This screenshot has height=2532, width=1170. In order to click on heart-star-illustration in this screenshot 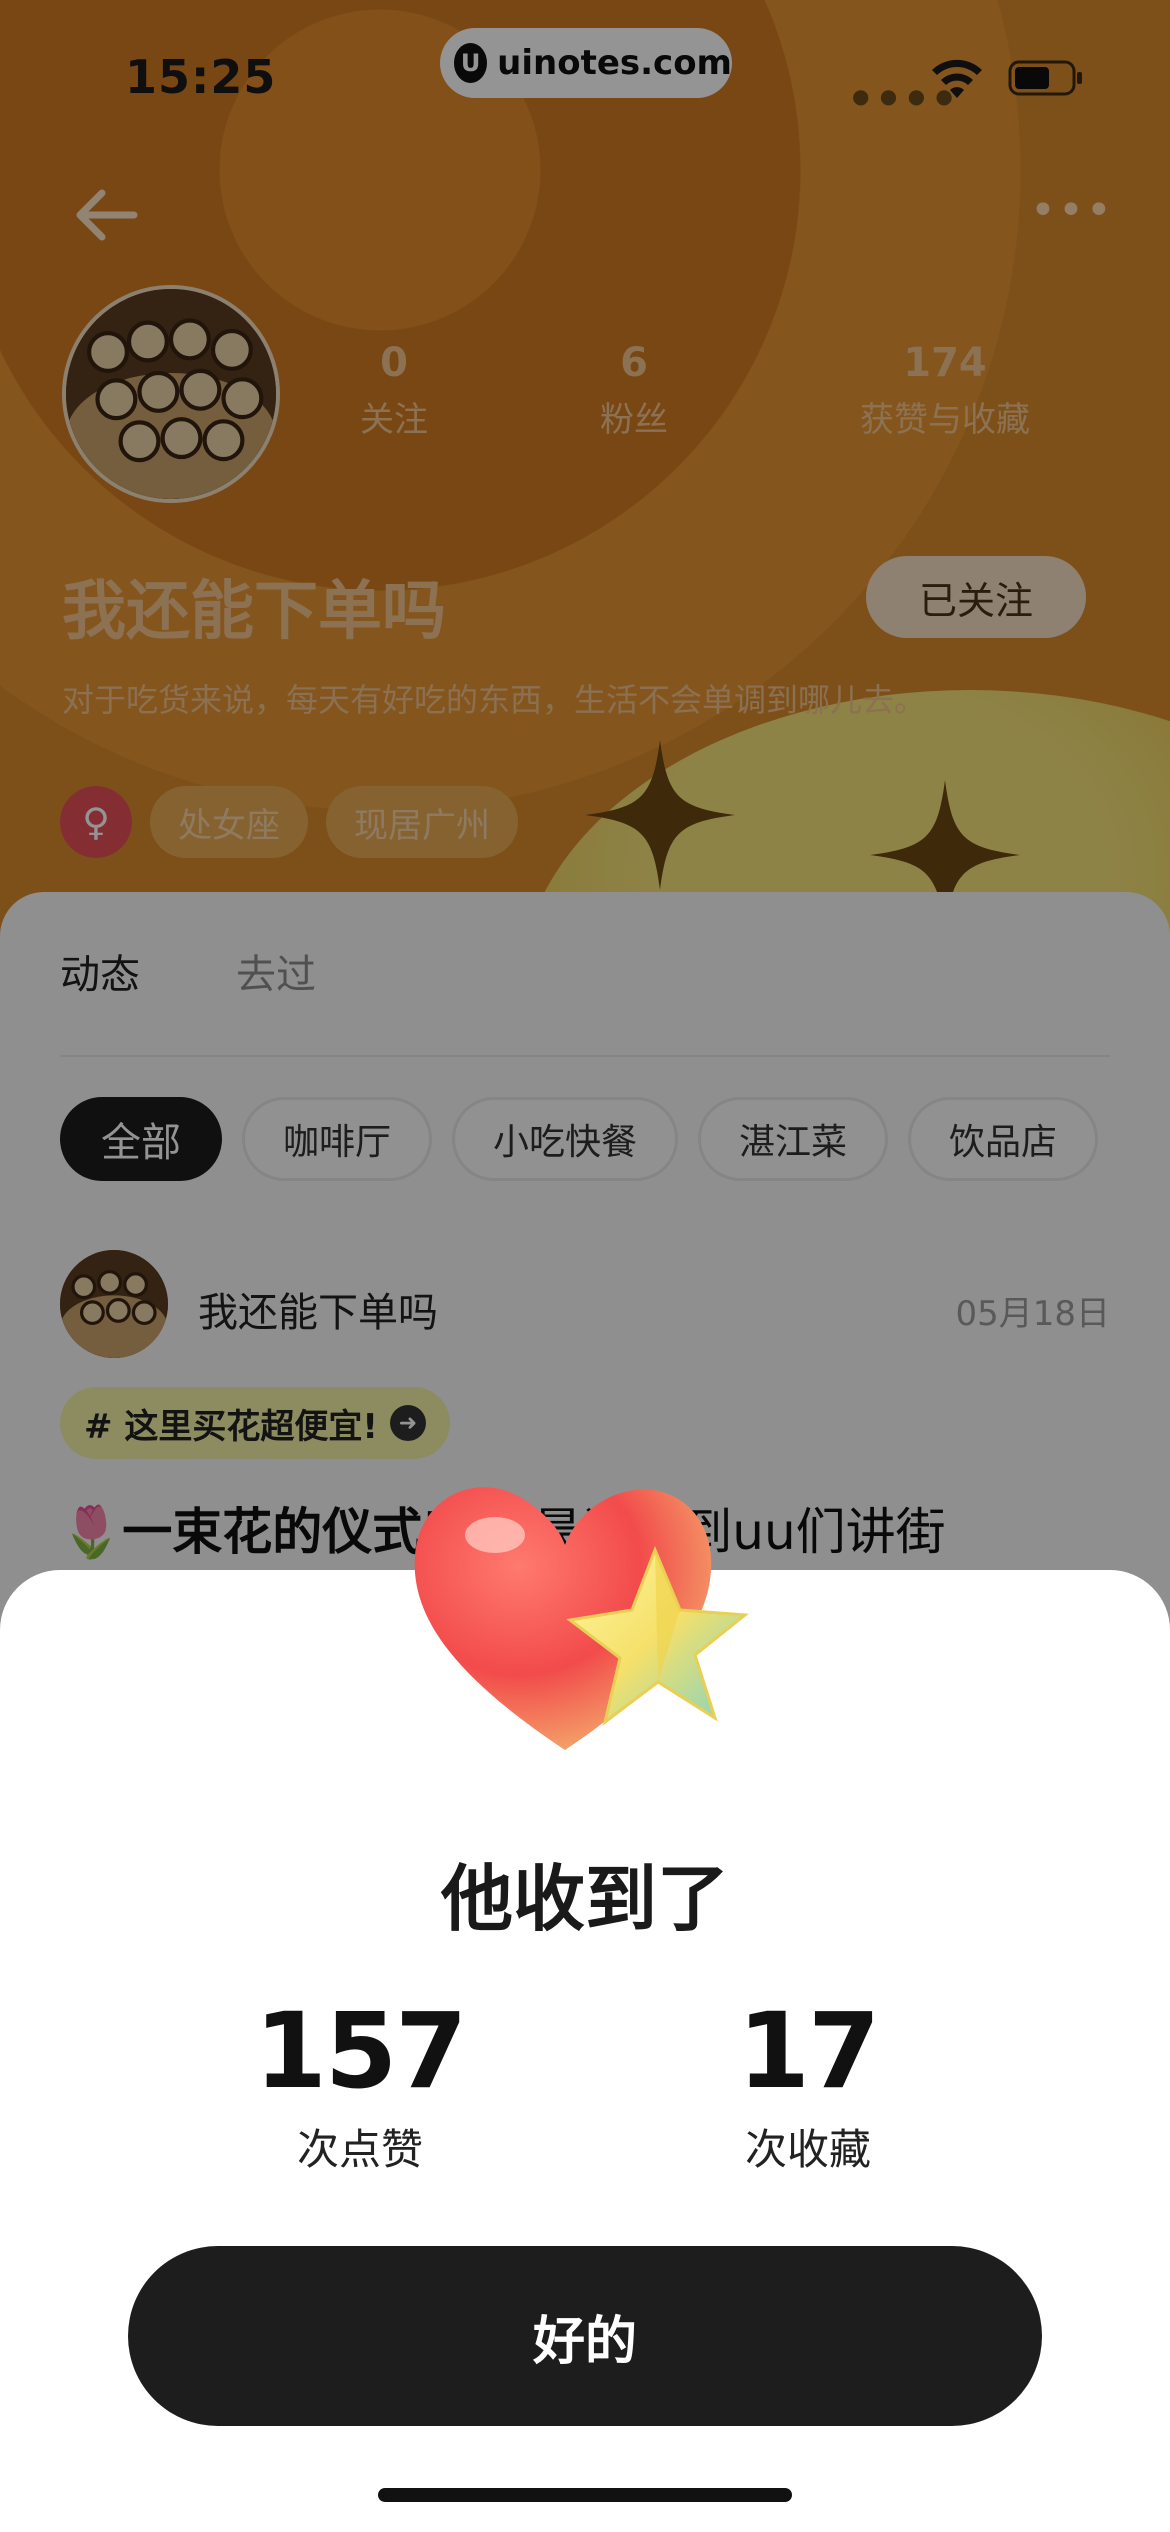, I will do `click(590, 1620)`.